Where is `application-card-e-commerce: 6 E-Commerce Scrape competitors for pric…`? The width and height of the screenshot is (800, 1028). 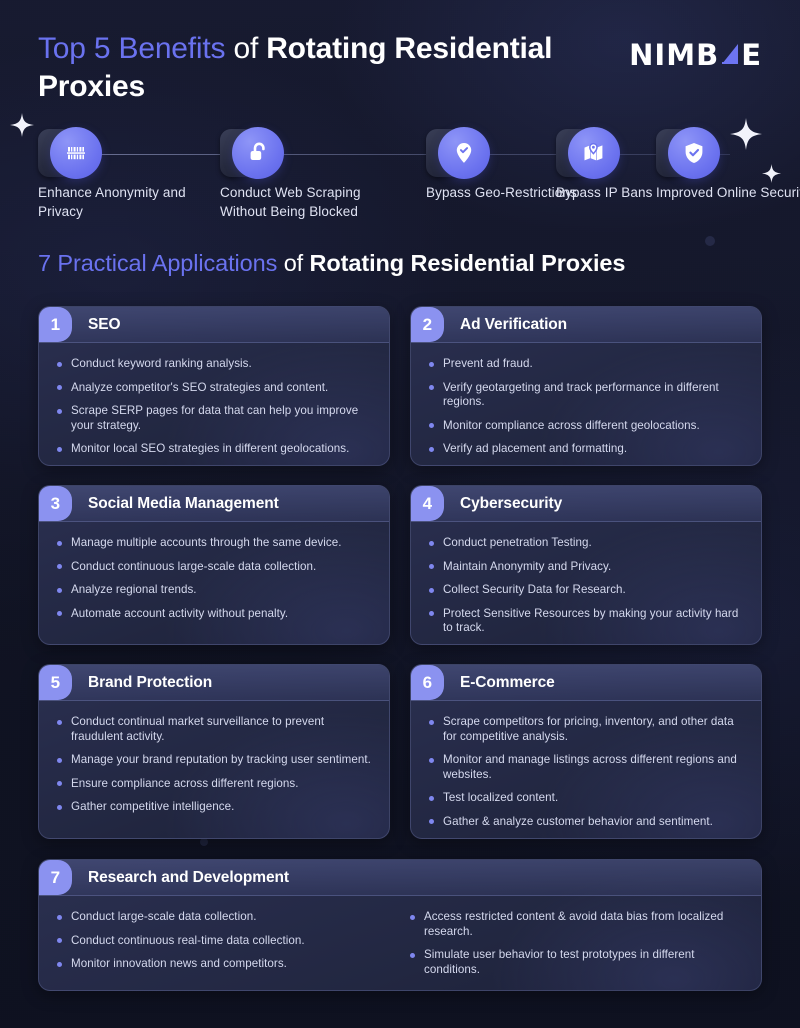
application-card-e-commerce: 6 E-Commerce Scrape competitors for pric… is located at coordinates (586, 751).